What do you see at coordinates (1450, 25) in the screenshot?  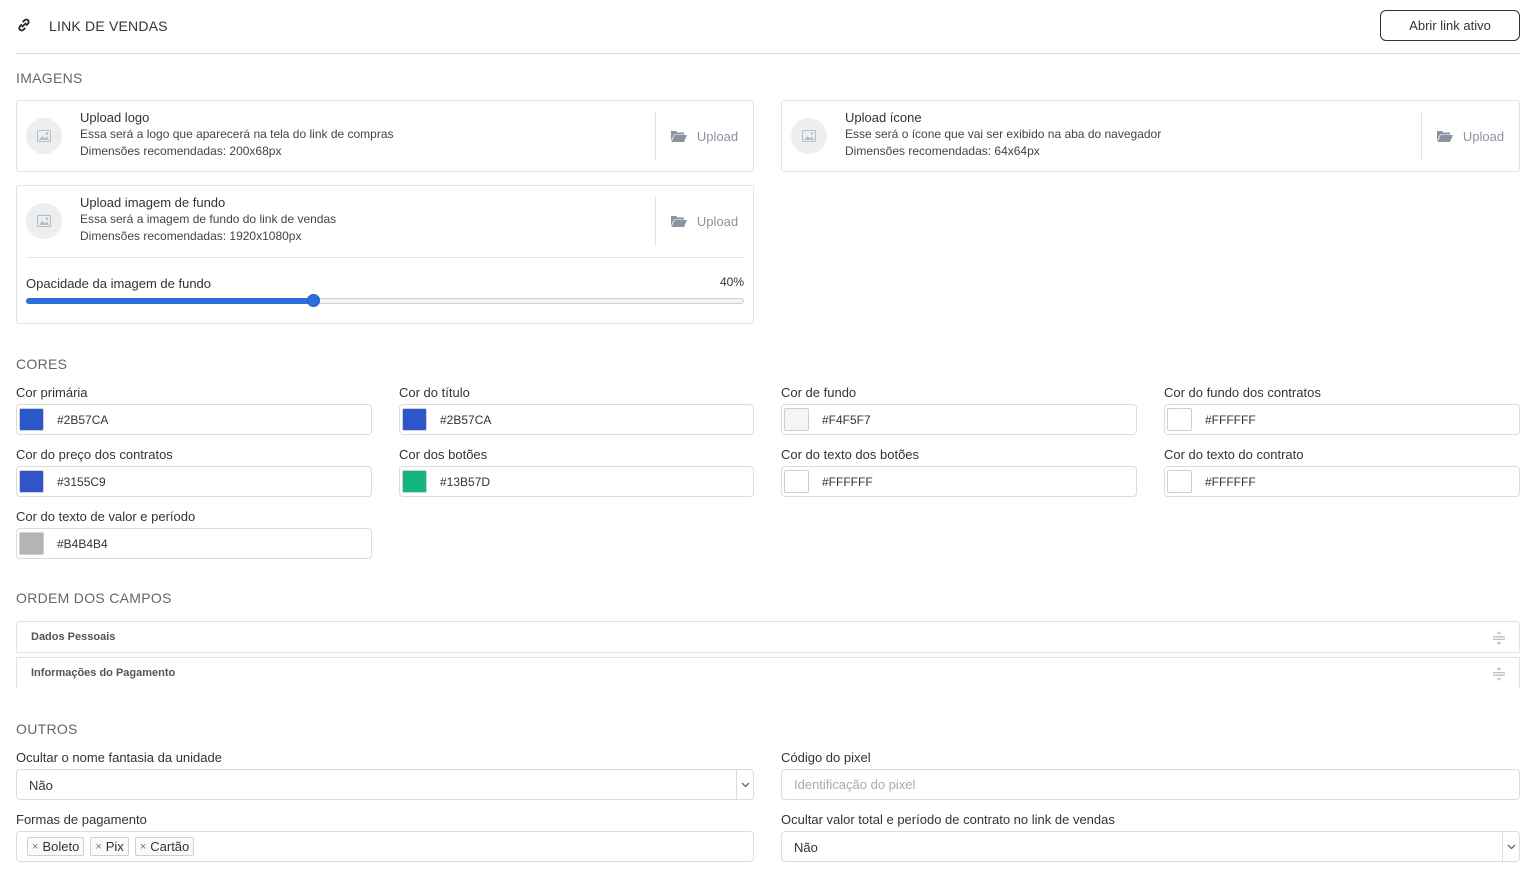 I see `open-active-link-button: Abrir link ativo` at bounding box center [1450, 25].